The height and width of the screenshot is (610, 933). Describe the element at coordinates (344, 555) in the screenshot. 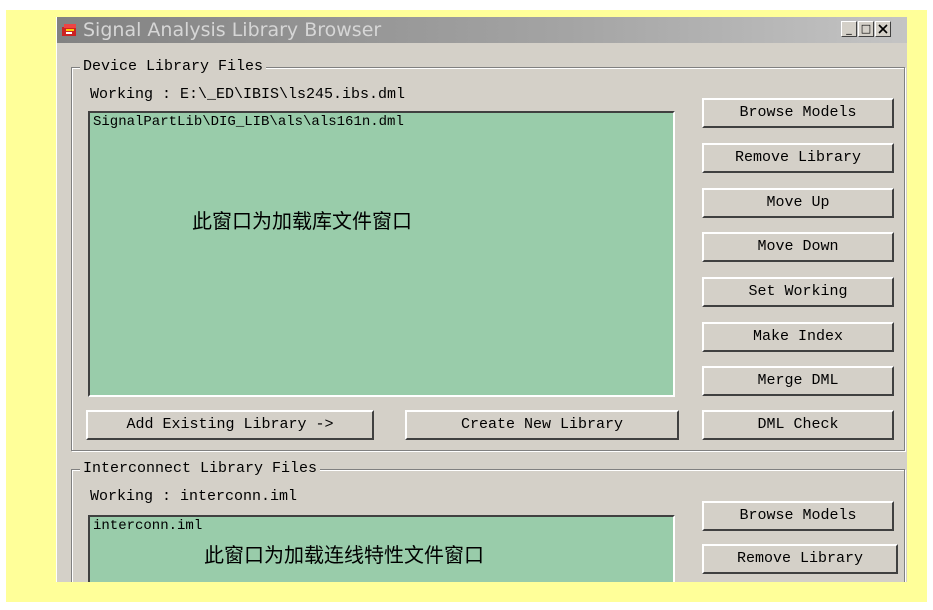

I see `interconnect-list-annotation: 此窗口为加载连线特性文件窗口` at that location.